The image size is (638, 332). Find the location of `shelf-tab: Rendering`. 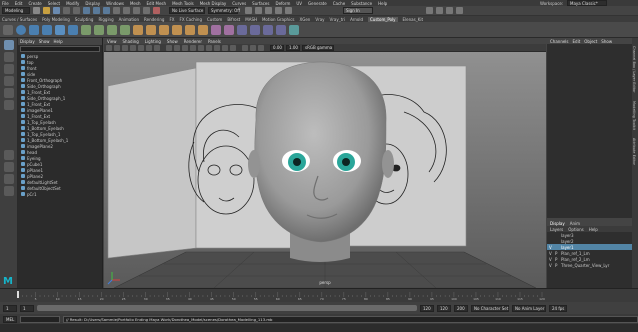

shelf-tab: Rendering is located at coordinates (154, 19).